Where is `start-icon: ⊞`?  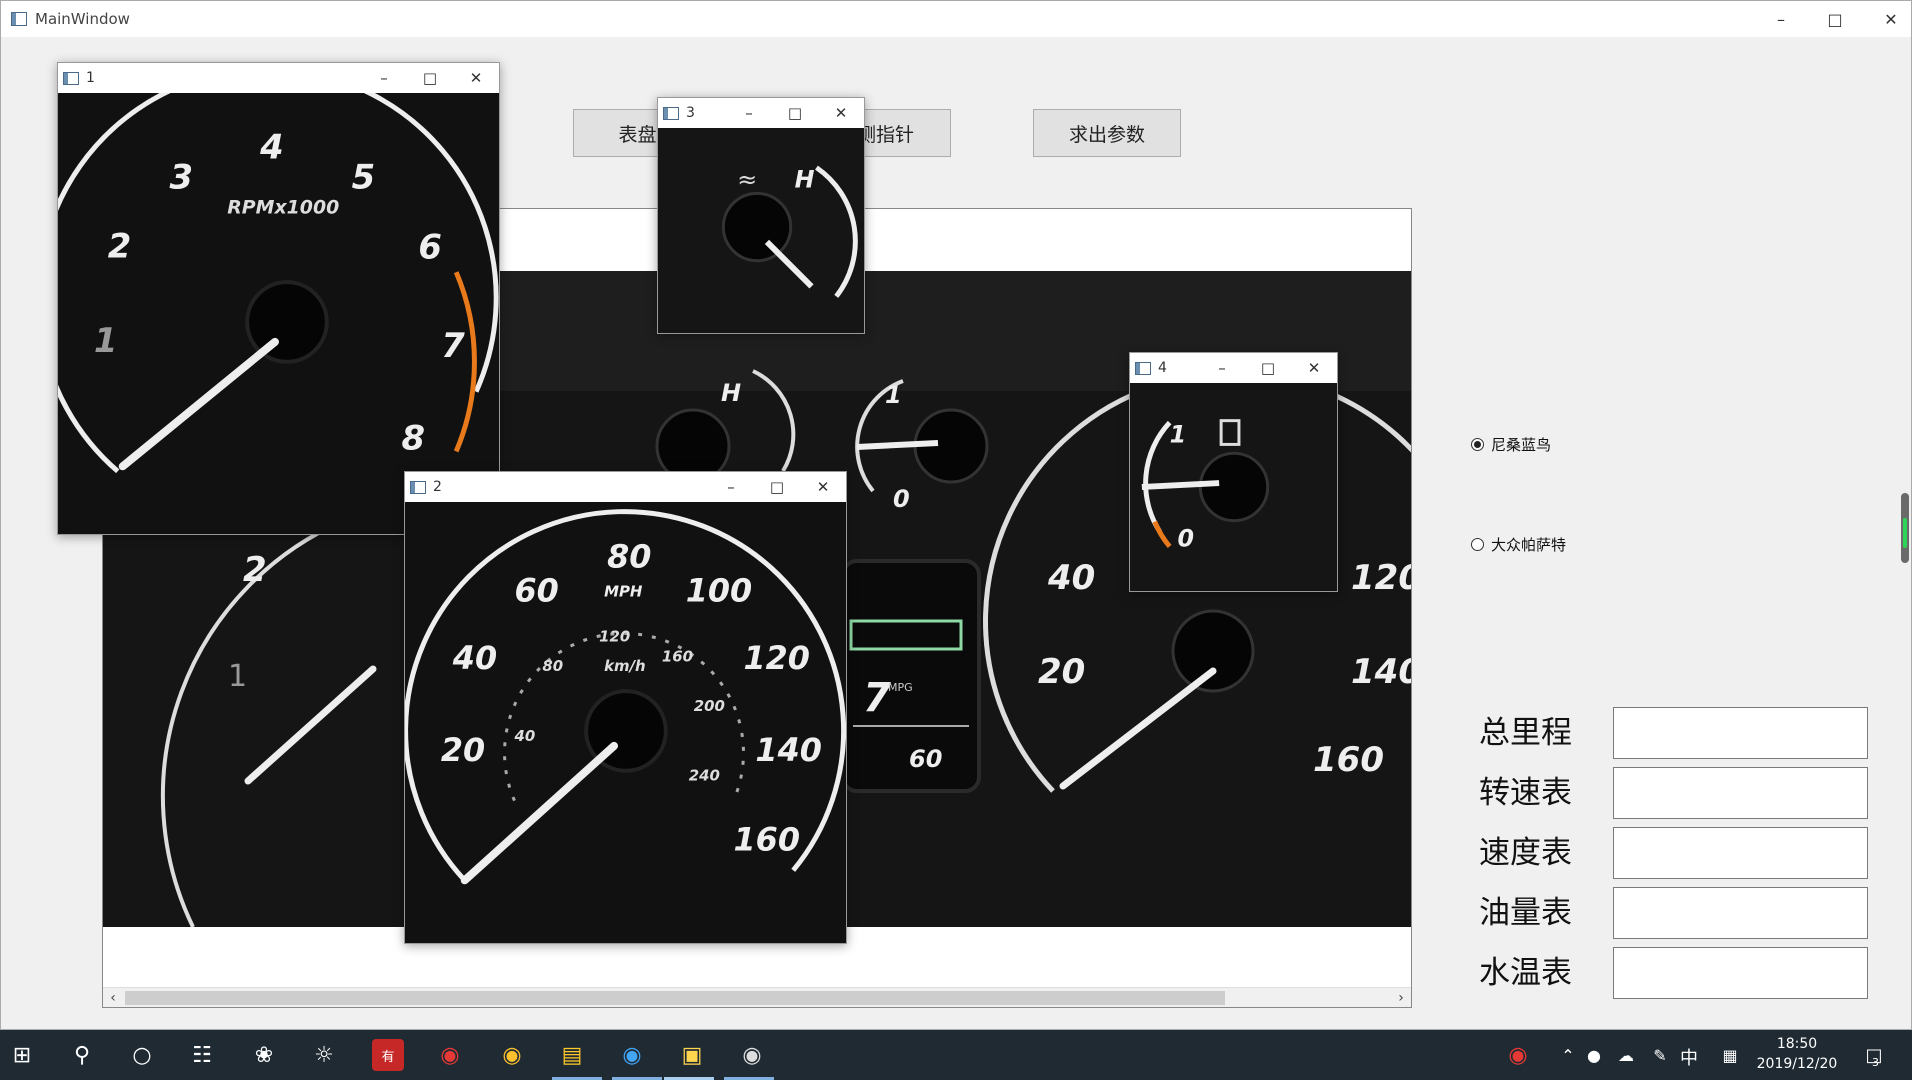 start-icon: ⊞ is located at coordinates (22, 1055).